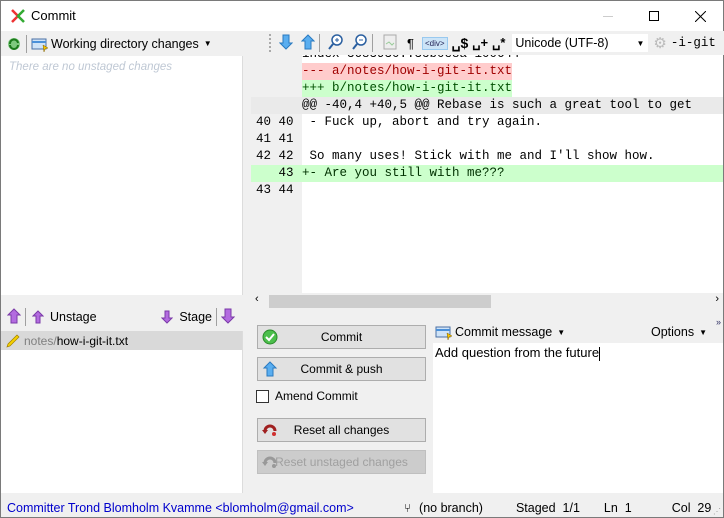 This screenshot has height=518, width=724. I want to click on refresh-button, so click(14, 44).